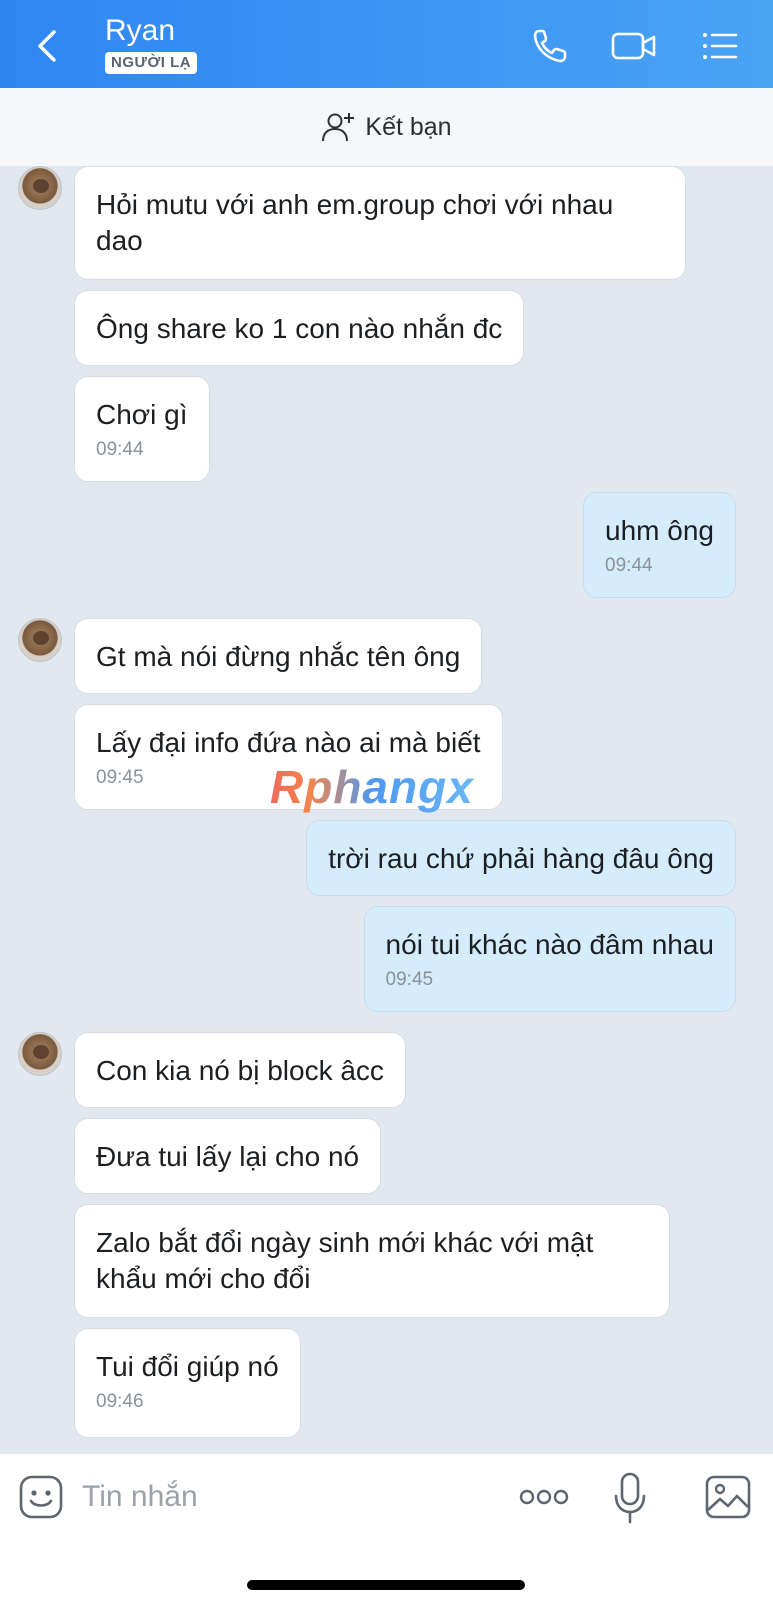  I want to click on message-input, so click(282, 1497).